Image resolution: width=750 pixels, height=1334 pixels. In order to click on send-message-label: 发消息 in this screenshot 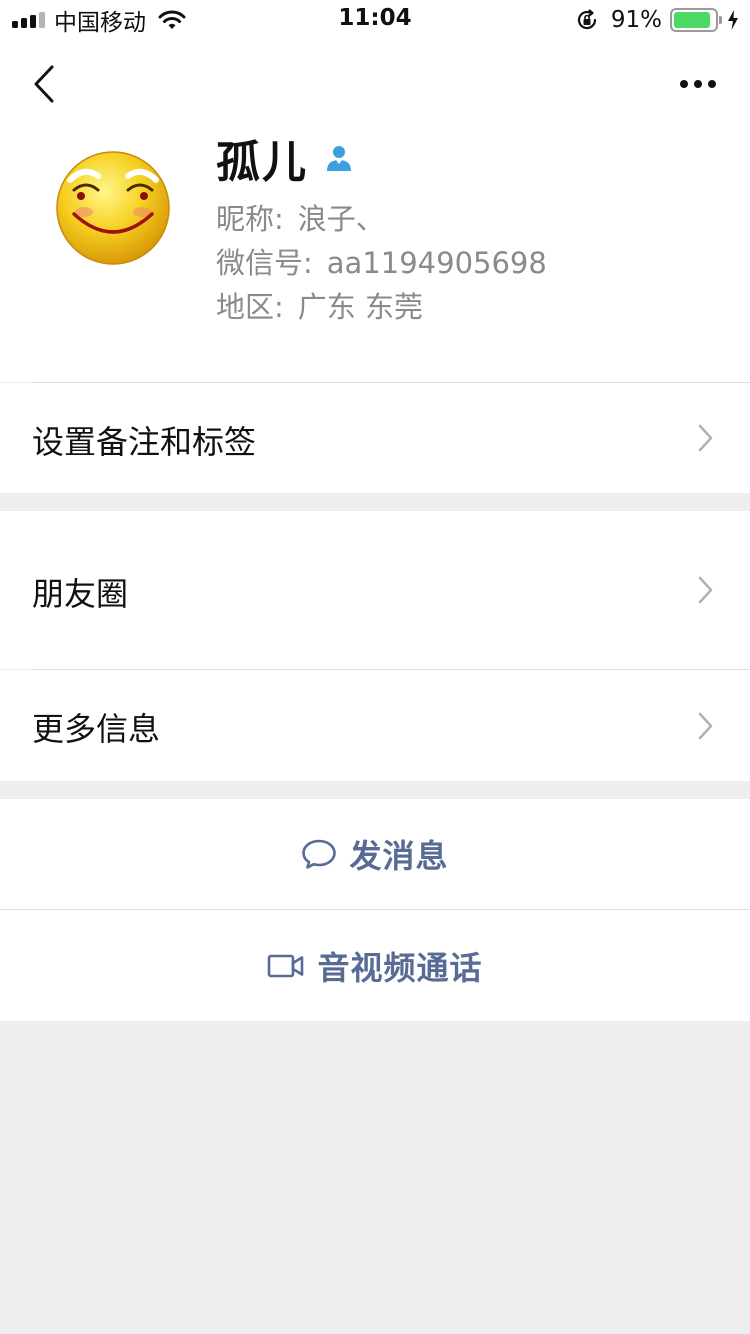, I will do `click(399, 856)`.